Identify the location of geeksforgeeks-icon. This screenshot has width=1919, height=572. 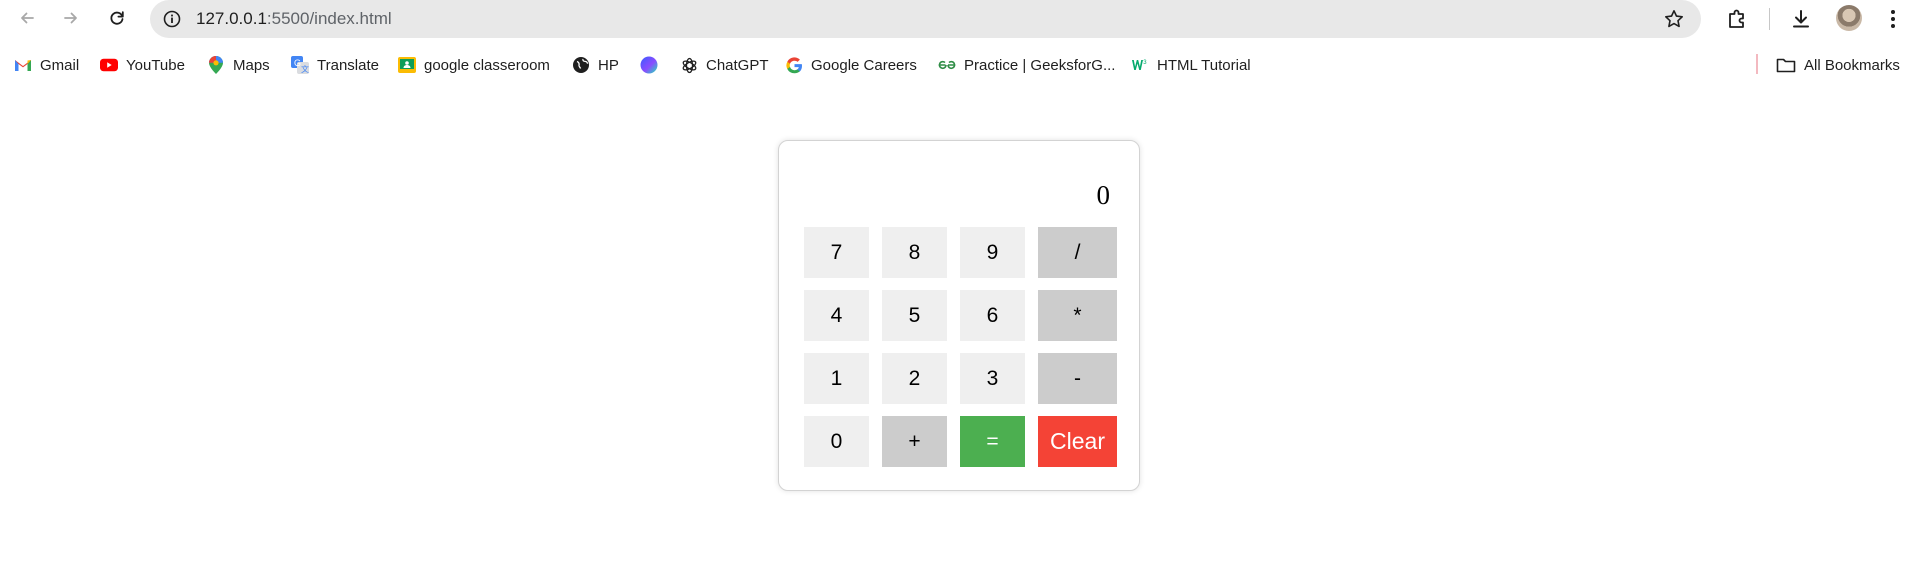
(947, 65).